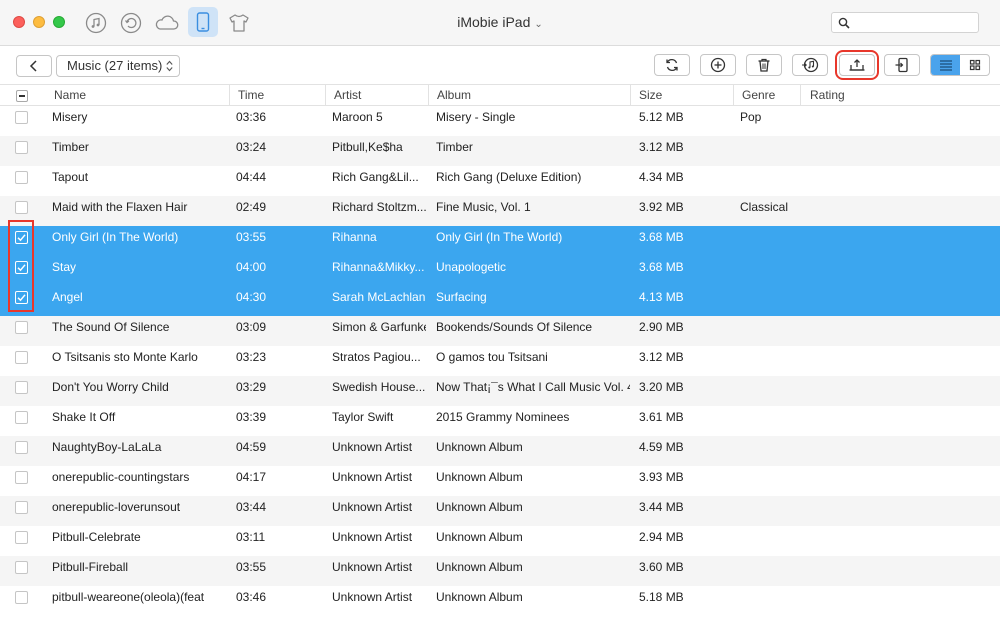 Image resolution: width=1000 pixels, height=621 pixels. What do you see at coordinates (471, 267) in the screenshot?
I see `cell-album: Unapologetic` at bounding box center [471, 267].